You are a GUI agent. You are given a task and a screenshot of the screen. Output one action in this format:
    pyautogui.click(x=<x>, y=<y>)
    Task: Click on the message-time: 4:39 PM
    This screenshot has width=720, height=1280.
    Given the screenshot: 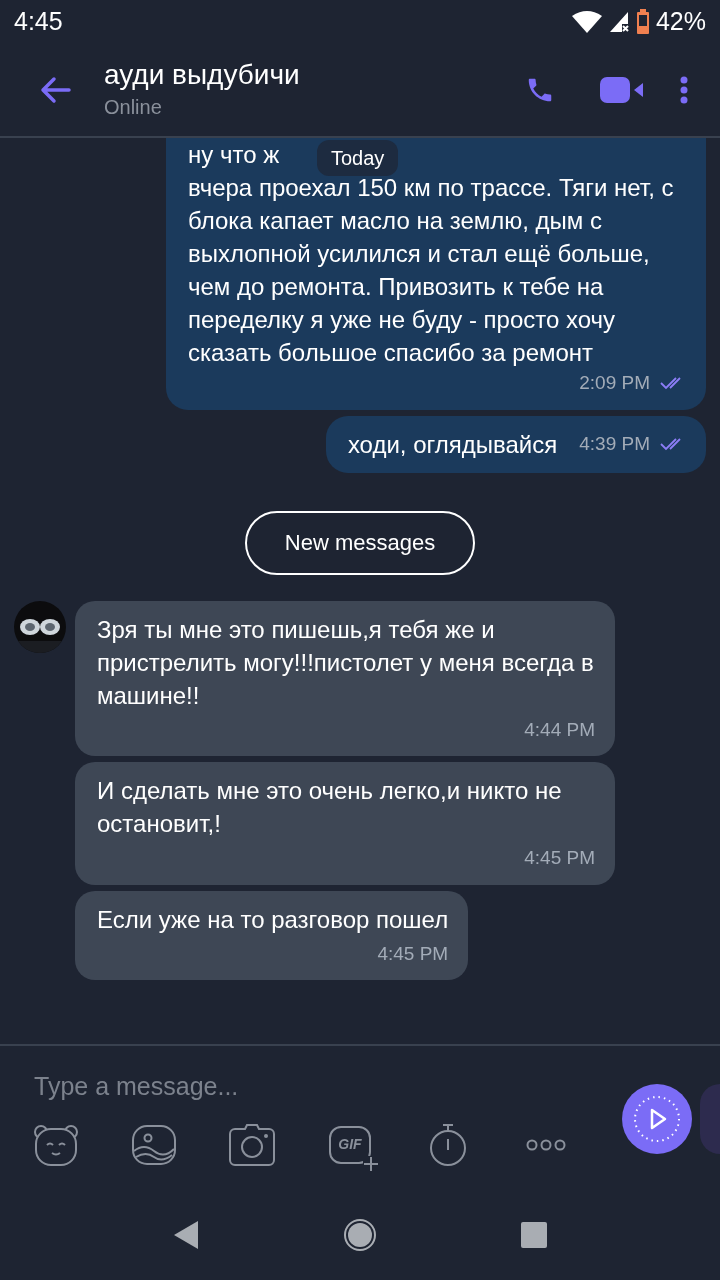 What is the action you would take?
    pyautogui.click(x=614, y=443)
    